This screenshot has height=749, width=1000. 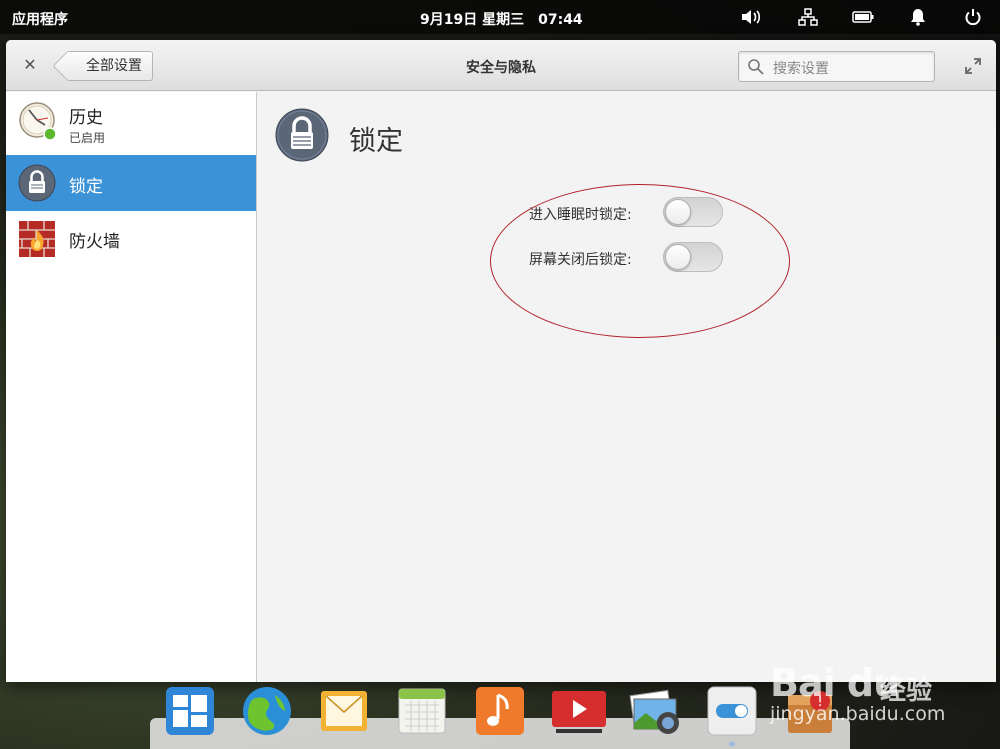 I want to click on network-icon, so click(x=808, y=17).